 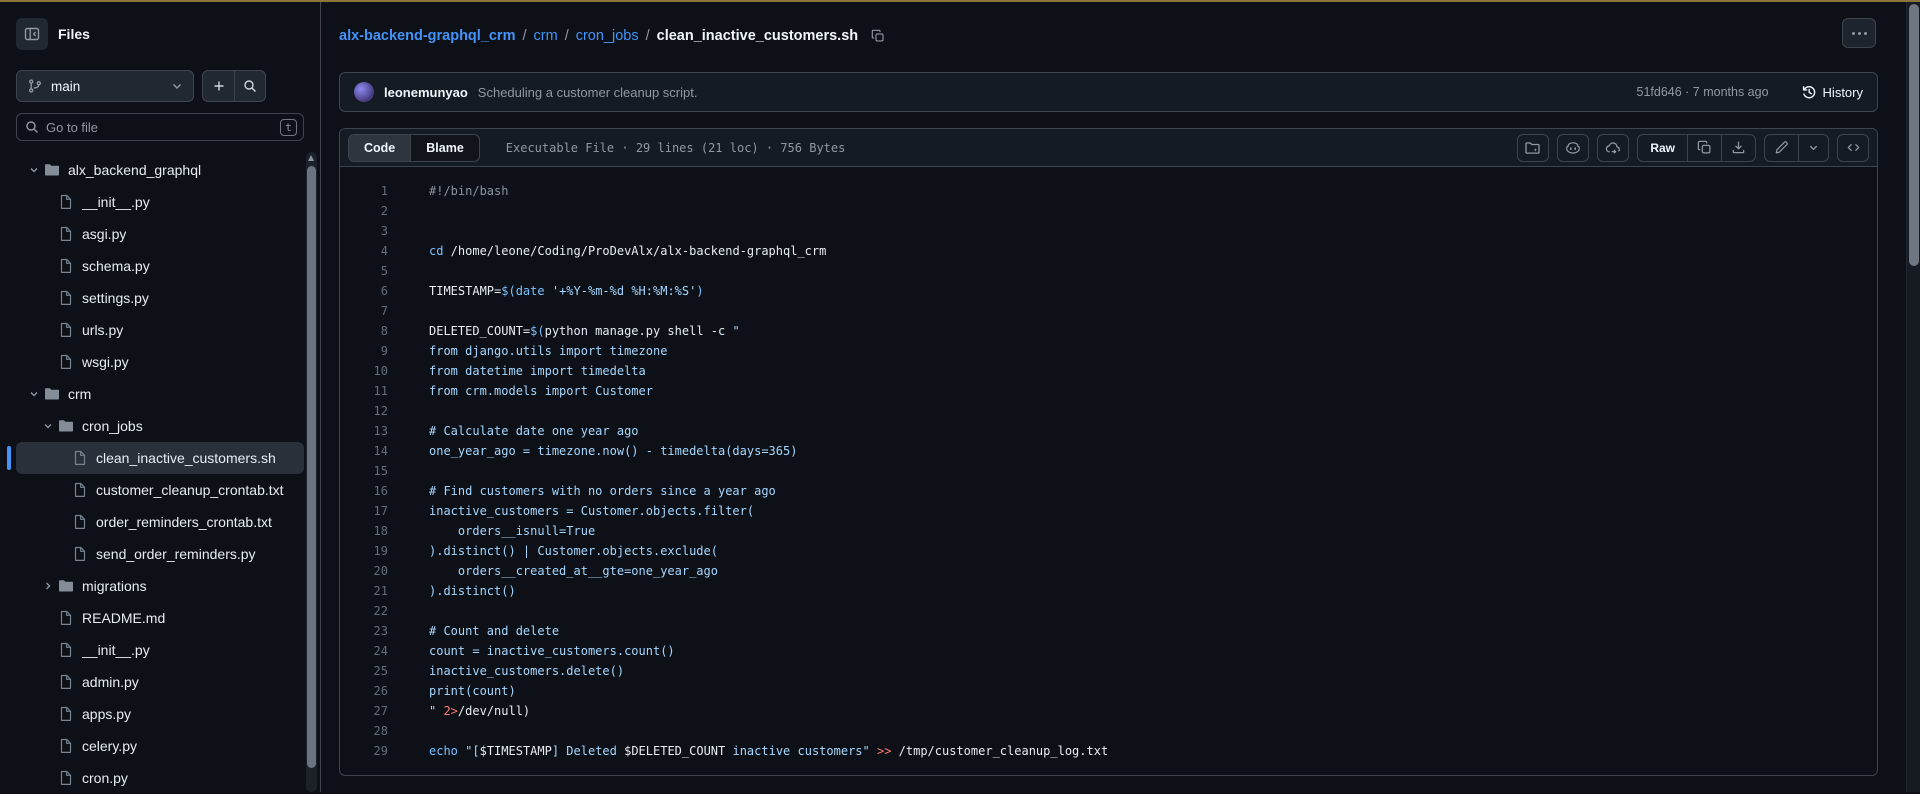 What do you see at coordinates (364, 291) in the screenshot?
I see `line-number: 6` at bounding box center [364, 291].